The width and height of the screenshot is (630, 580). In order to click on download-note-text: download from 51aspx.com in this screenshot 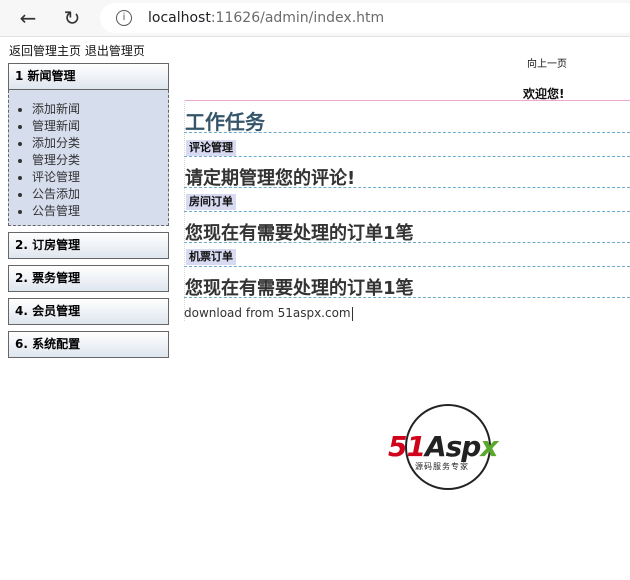, I will do `click(267, 313)`.